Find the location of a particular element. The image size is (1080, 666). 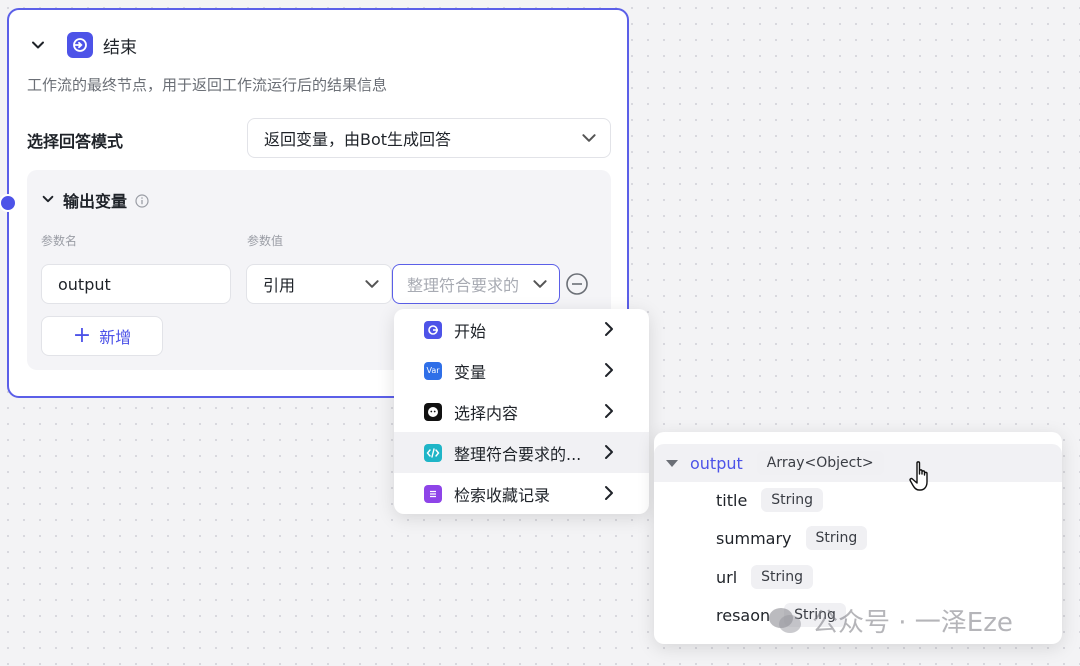

menu-item-label: 检索收藏记录 is located at coordinates (502, 495).